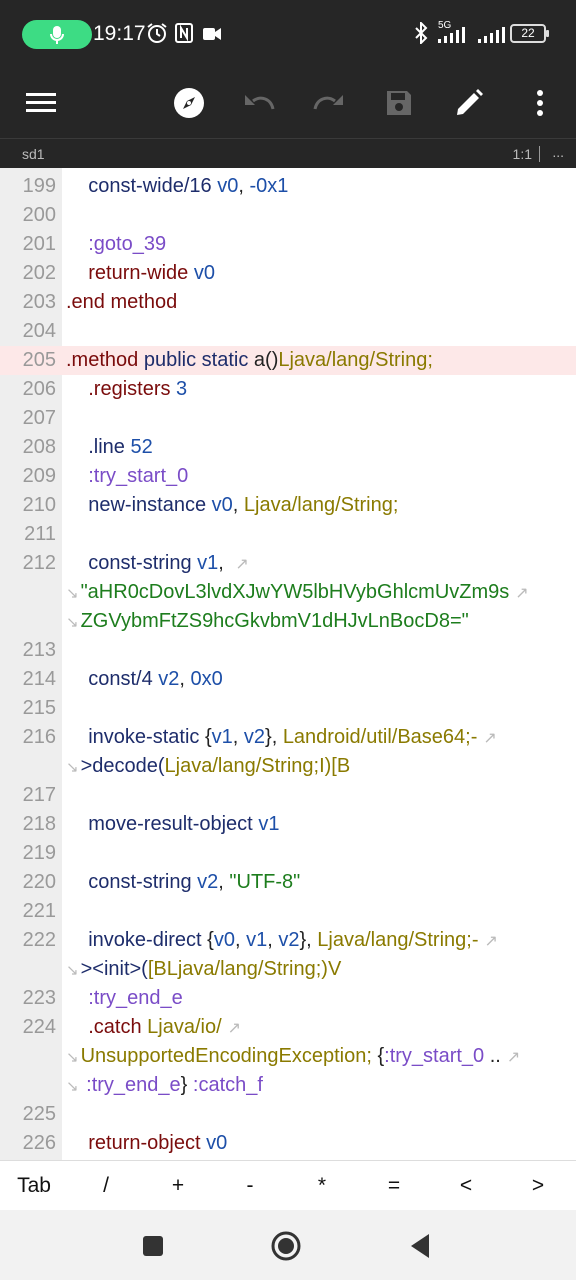  I want to click on code-token: Ljava/lang/String;, so click(355, 360).